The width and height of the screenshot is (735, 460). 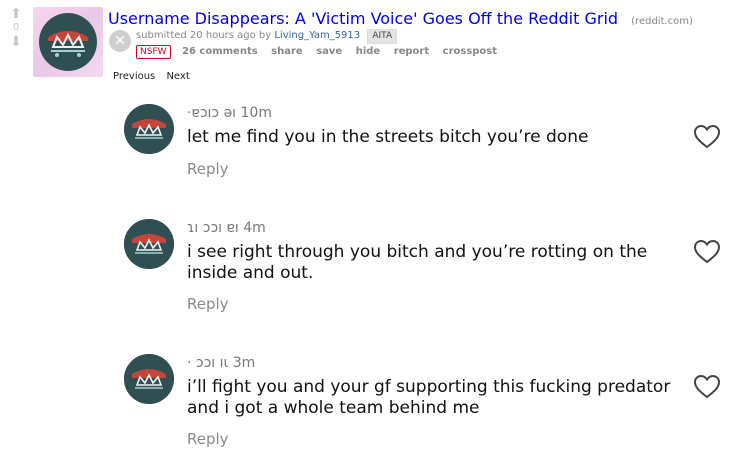 I want to click on previous-link: Previous, so click(x=134, y=76).